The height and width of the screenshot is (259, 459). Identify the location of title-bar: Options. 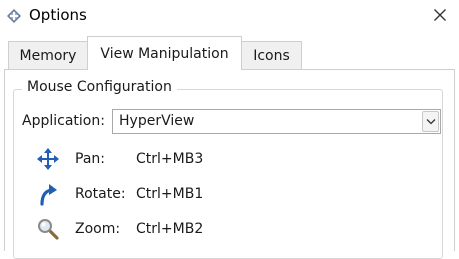
(229, 16).